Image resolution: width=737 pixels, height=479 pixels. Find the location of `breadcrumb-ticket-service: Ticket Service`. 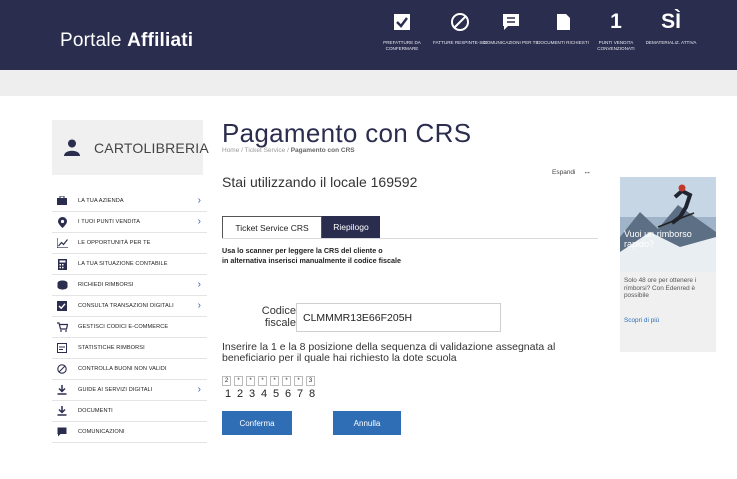

breadcrumb-ticket-service: Ticket Service is located at coordinates (265, 150).